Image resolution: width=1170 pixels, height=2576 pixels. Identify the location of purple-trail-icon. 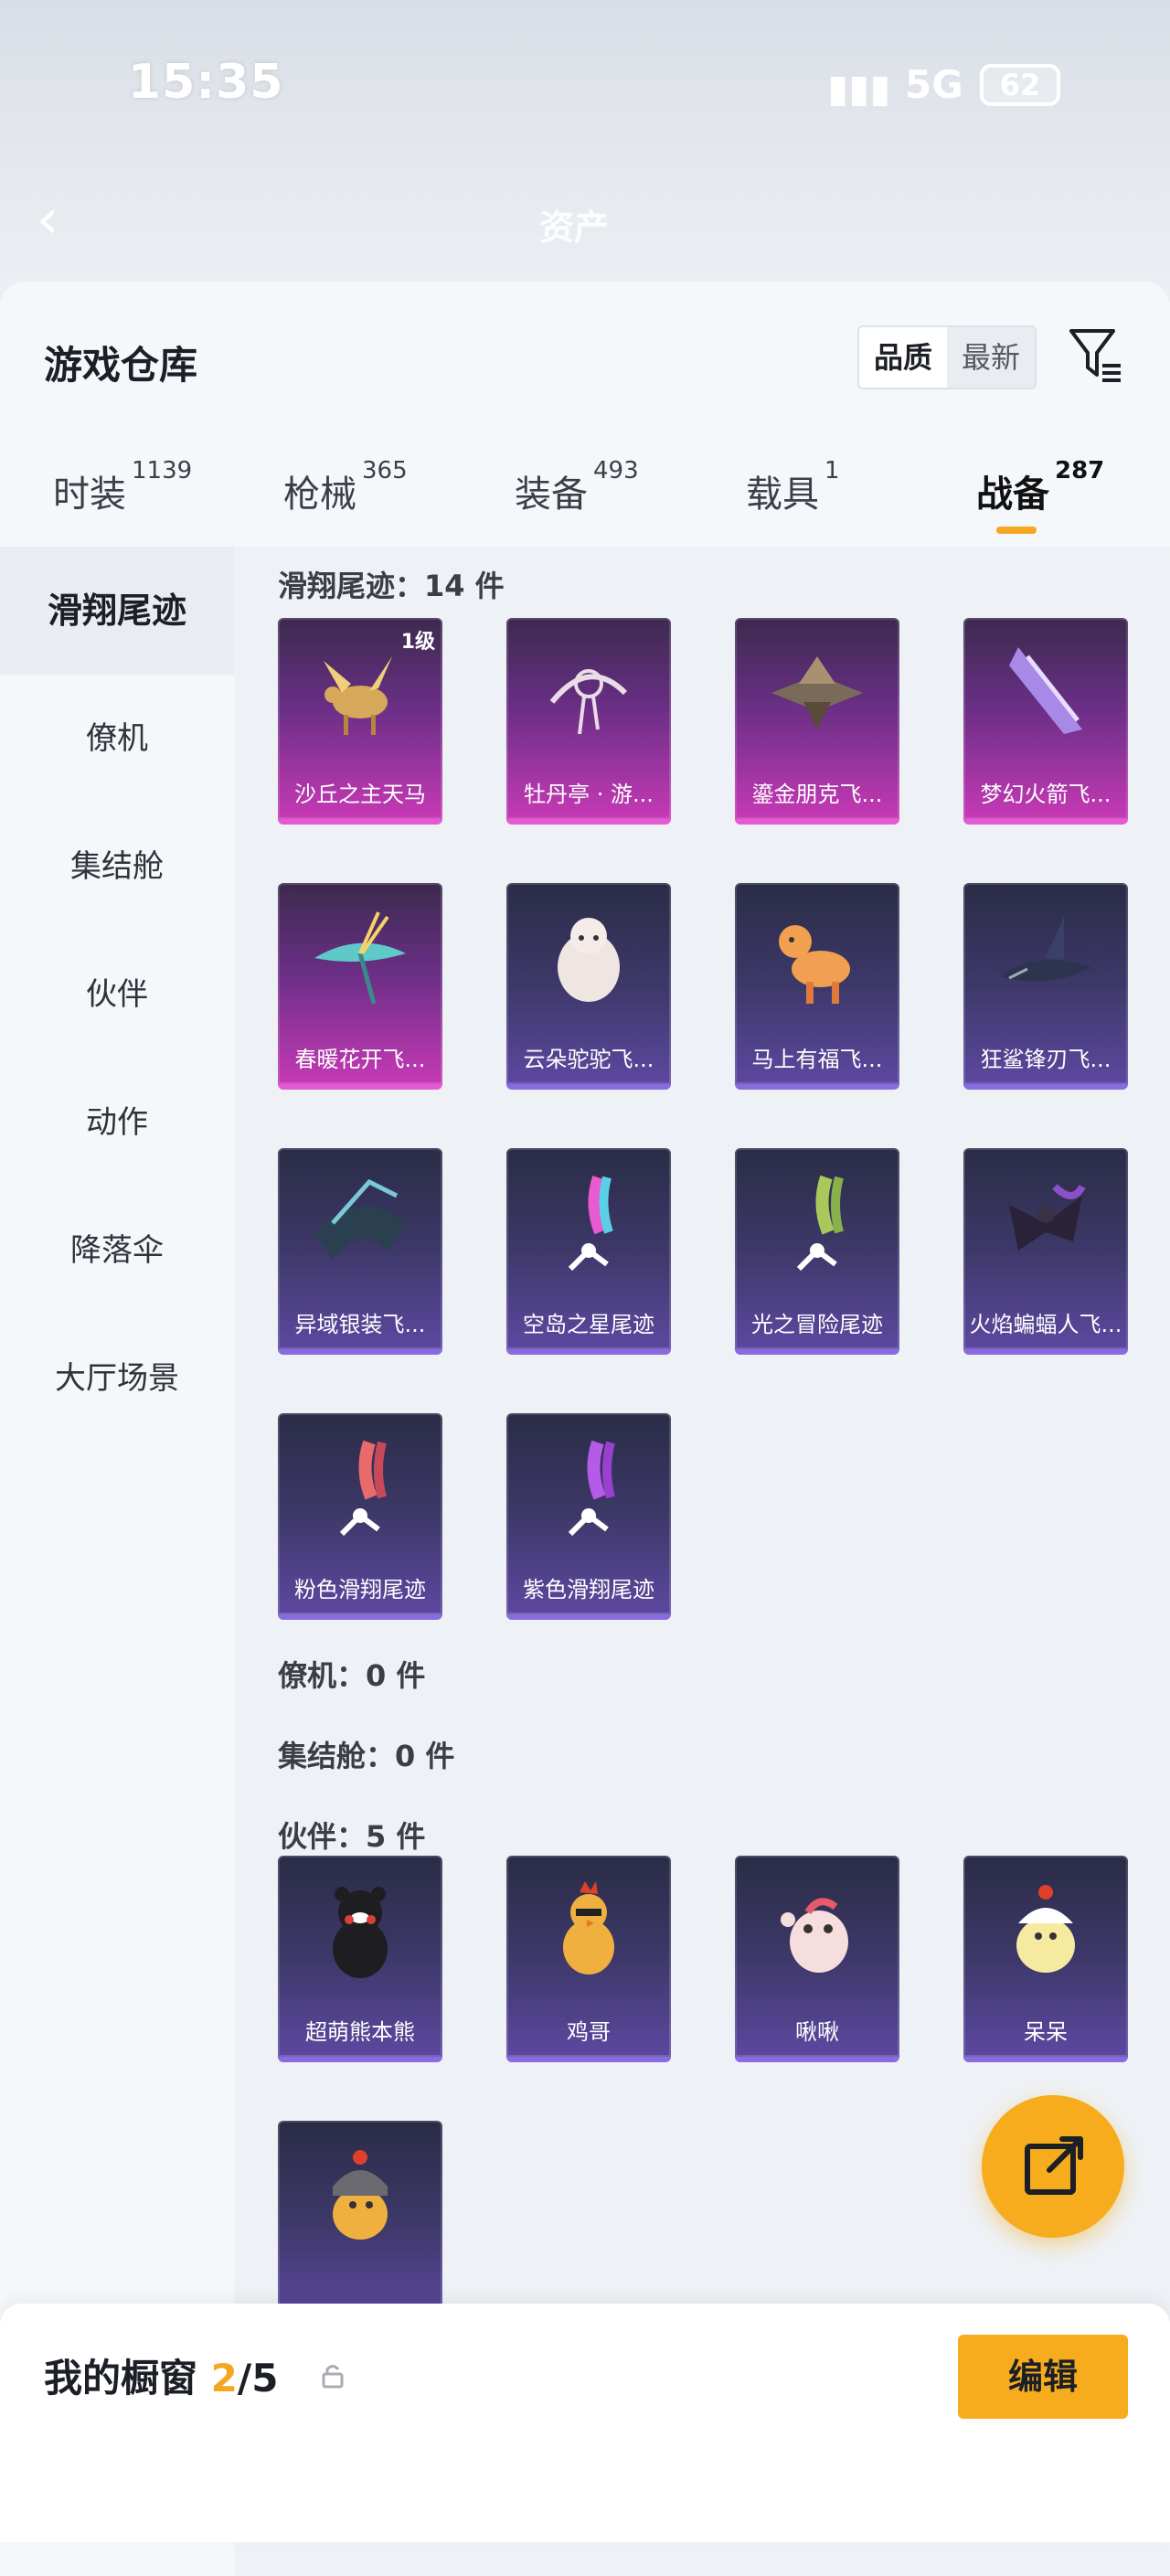
(592, 1488).